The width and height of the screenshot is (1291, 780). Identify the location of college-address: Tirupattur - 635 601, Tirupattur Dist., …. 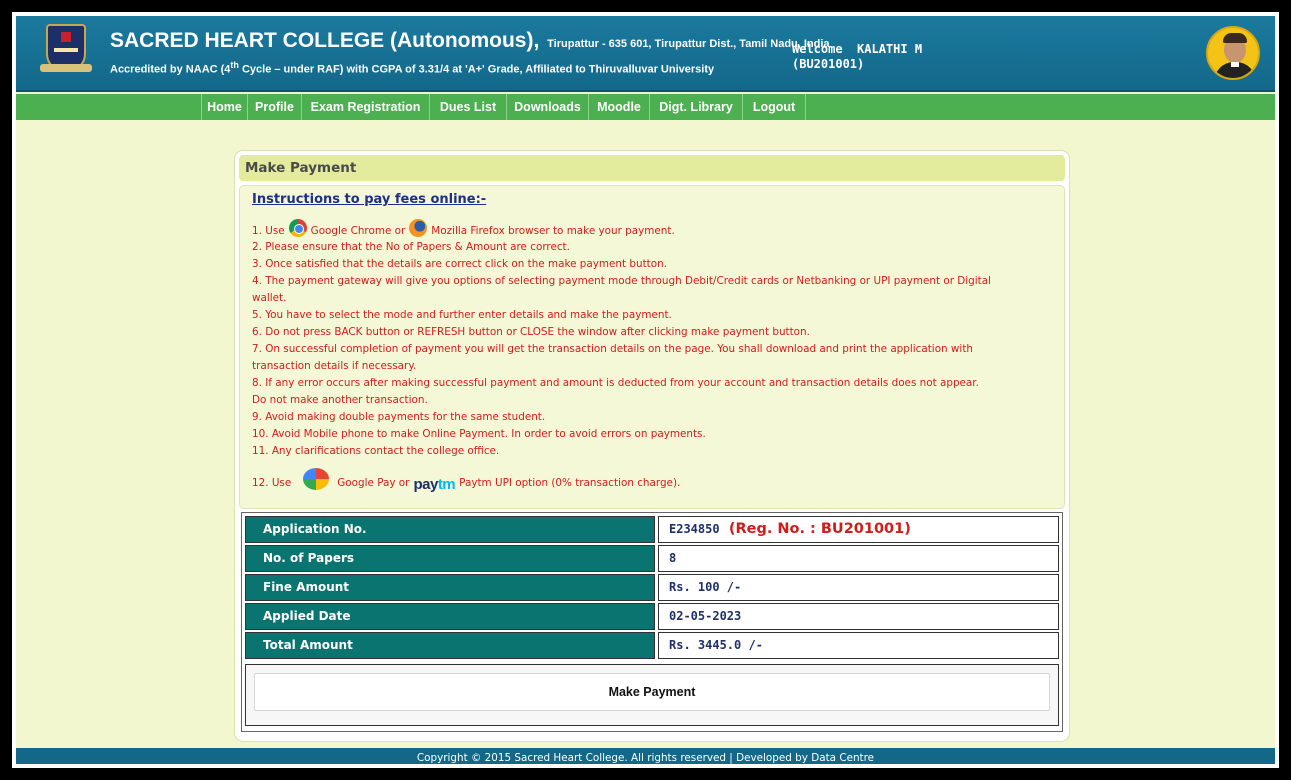
(688, 44).